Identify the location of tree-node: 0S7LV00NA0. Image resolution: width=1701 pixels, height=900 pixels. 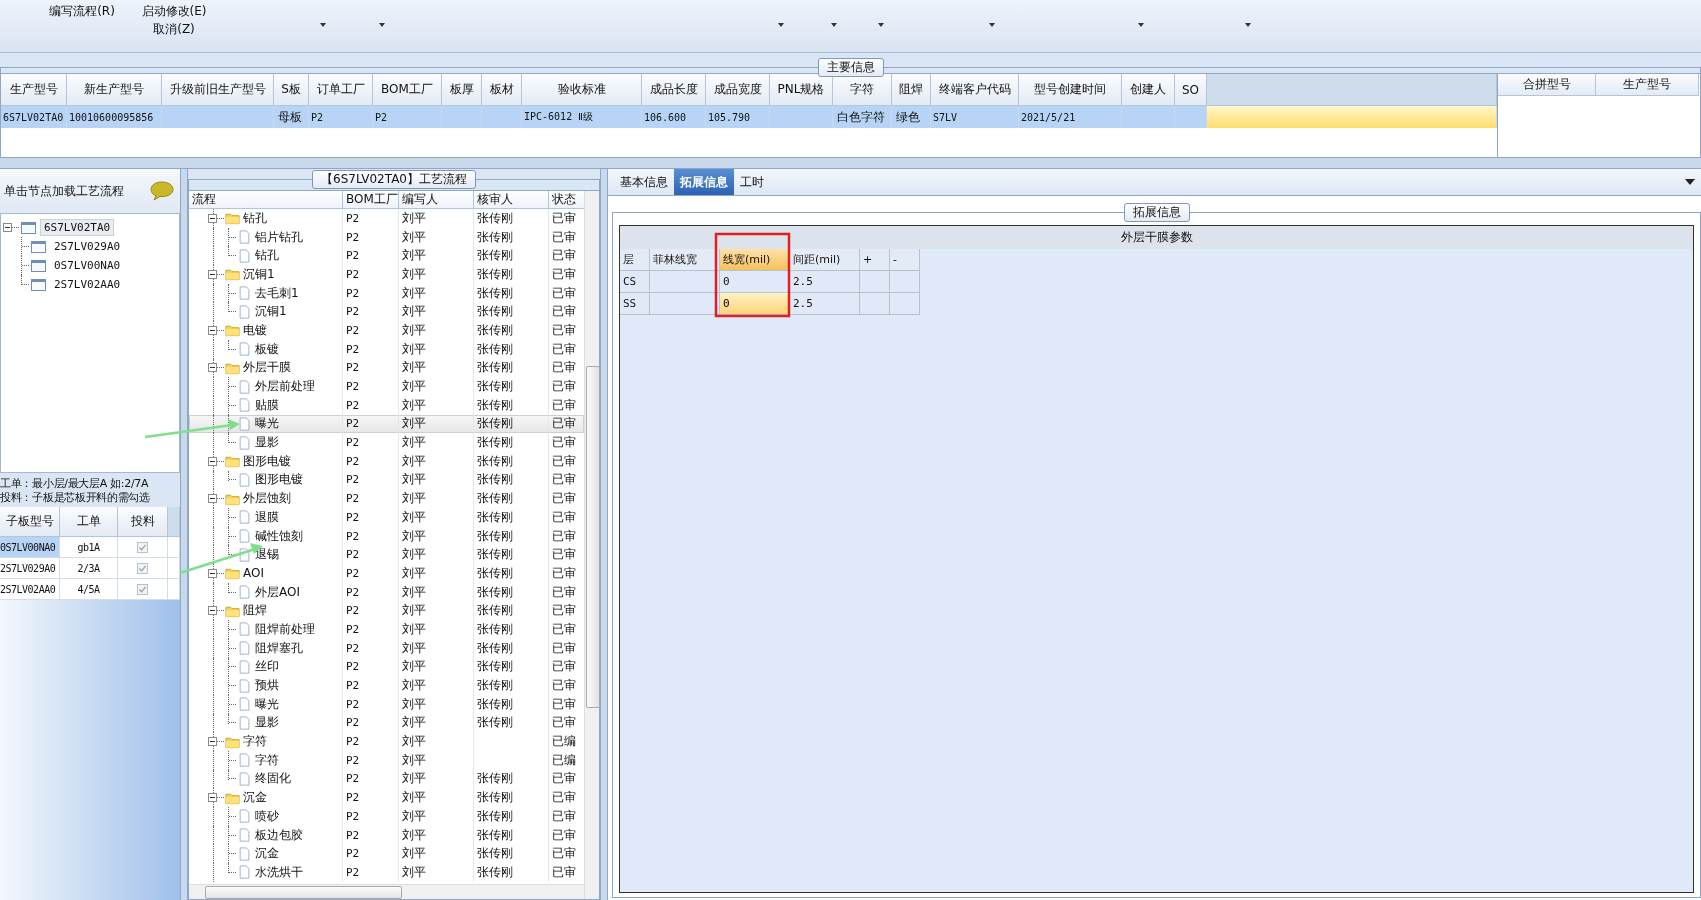
(87, 265).